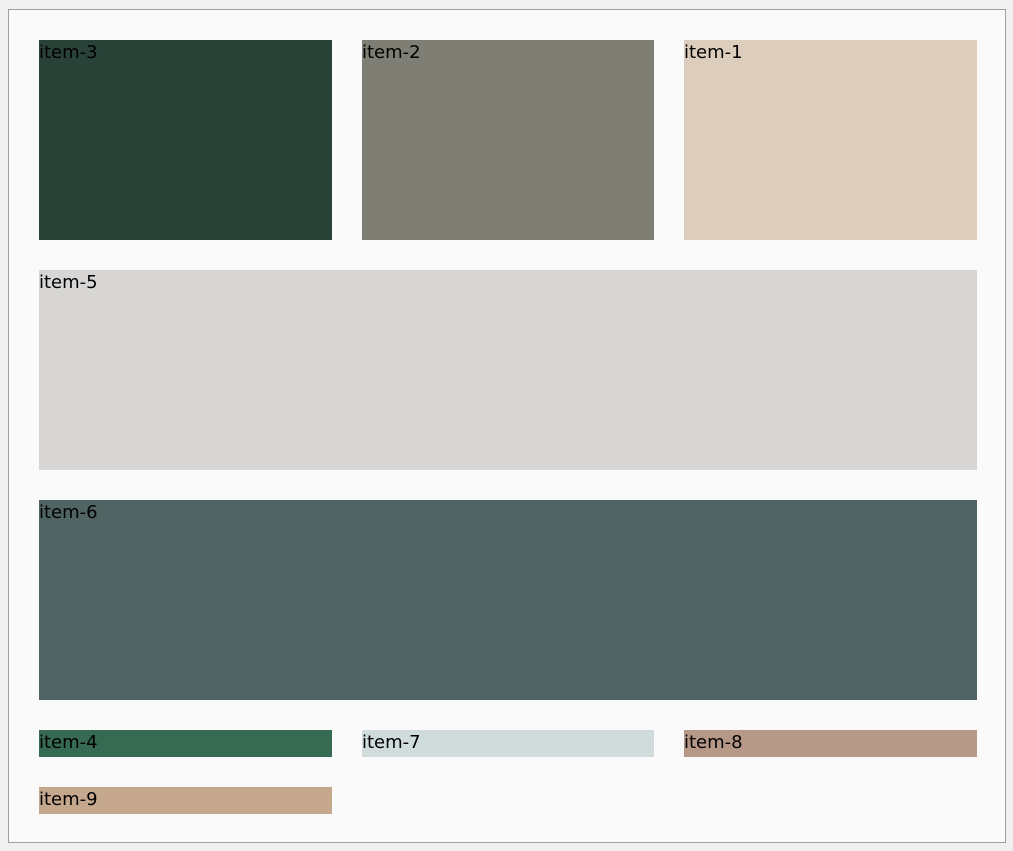  Describe the element at coordinates (185, 140) in the screenshot. I see `grid-item-3: item-3` at that location.